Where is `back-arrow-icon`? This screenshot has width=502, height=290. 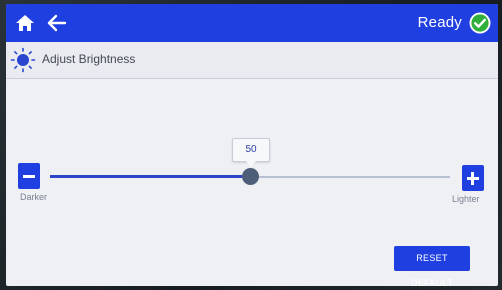 back-arrow-icon is located at coordinates (57, 23).